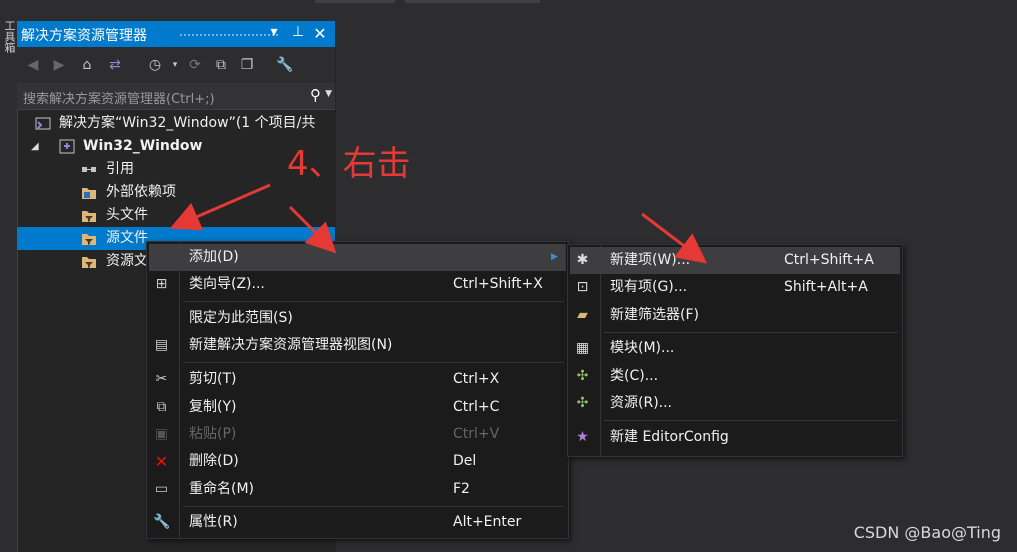 The image size is (1017, 552). I want to click on arrow-to-new-item, so click(674, 238).